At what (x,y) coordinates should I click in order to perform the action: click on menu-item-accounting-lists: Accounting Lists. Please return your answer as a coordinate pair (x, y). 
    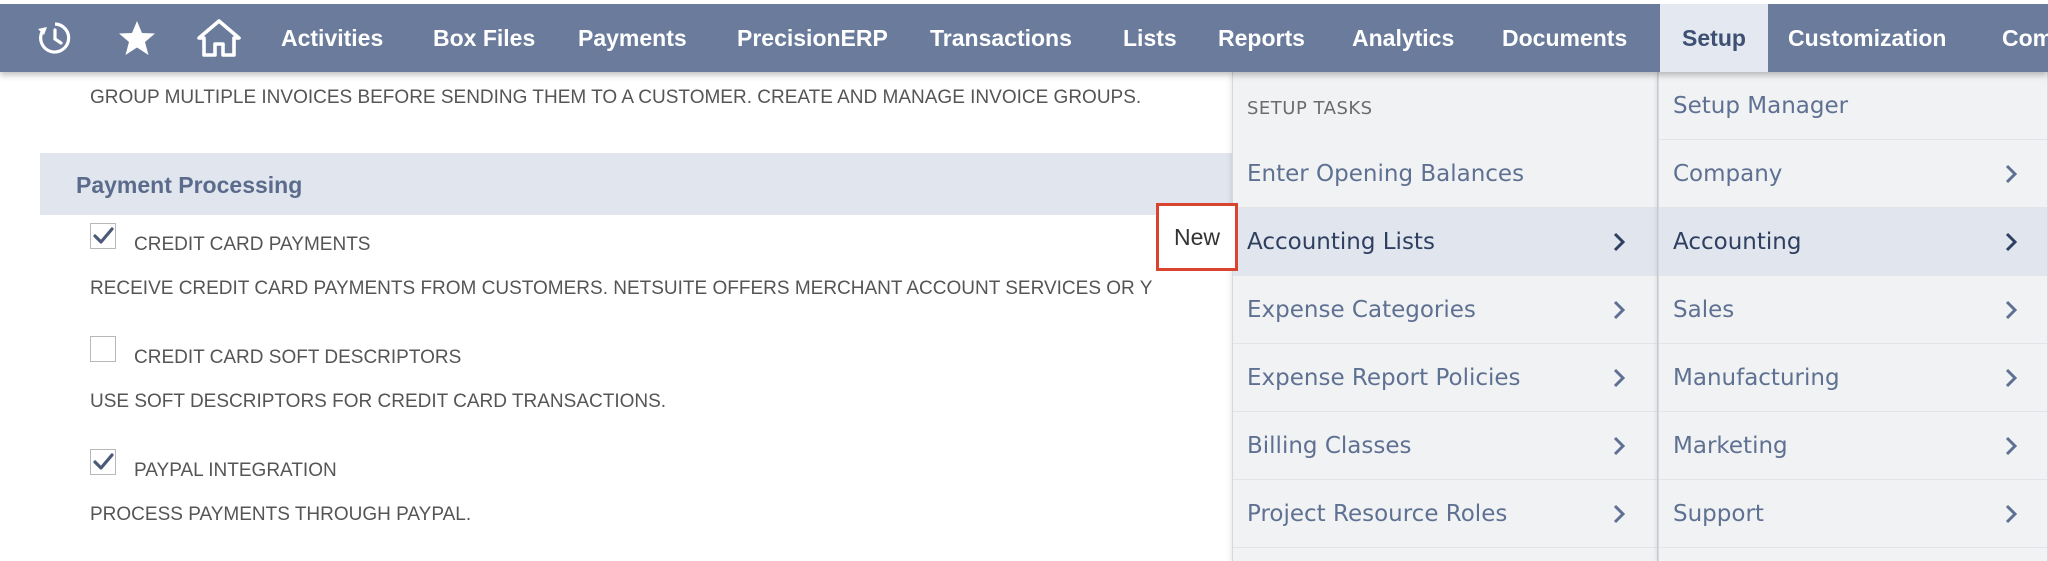
    Looking at the image, I should click on (1445, 242).